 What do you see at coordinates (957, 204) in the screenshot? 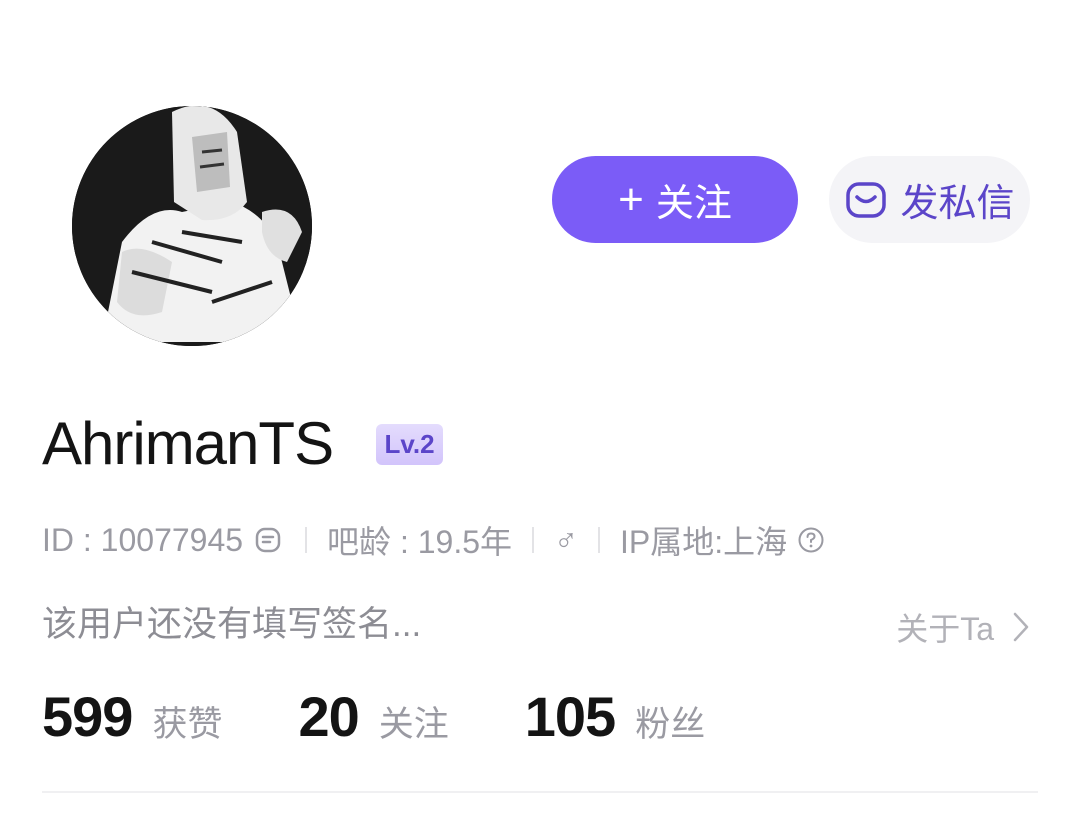
I see `message-button-label: 发私信` at bounding box center [957, 204].